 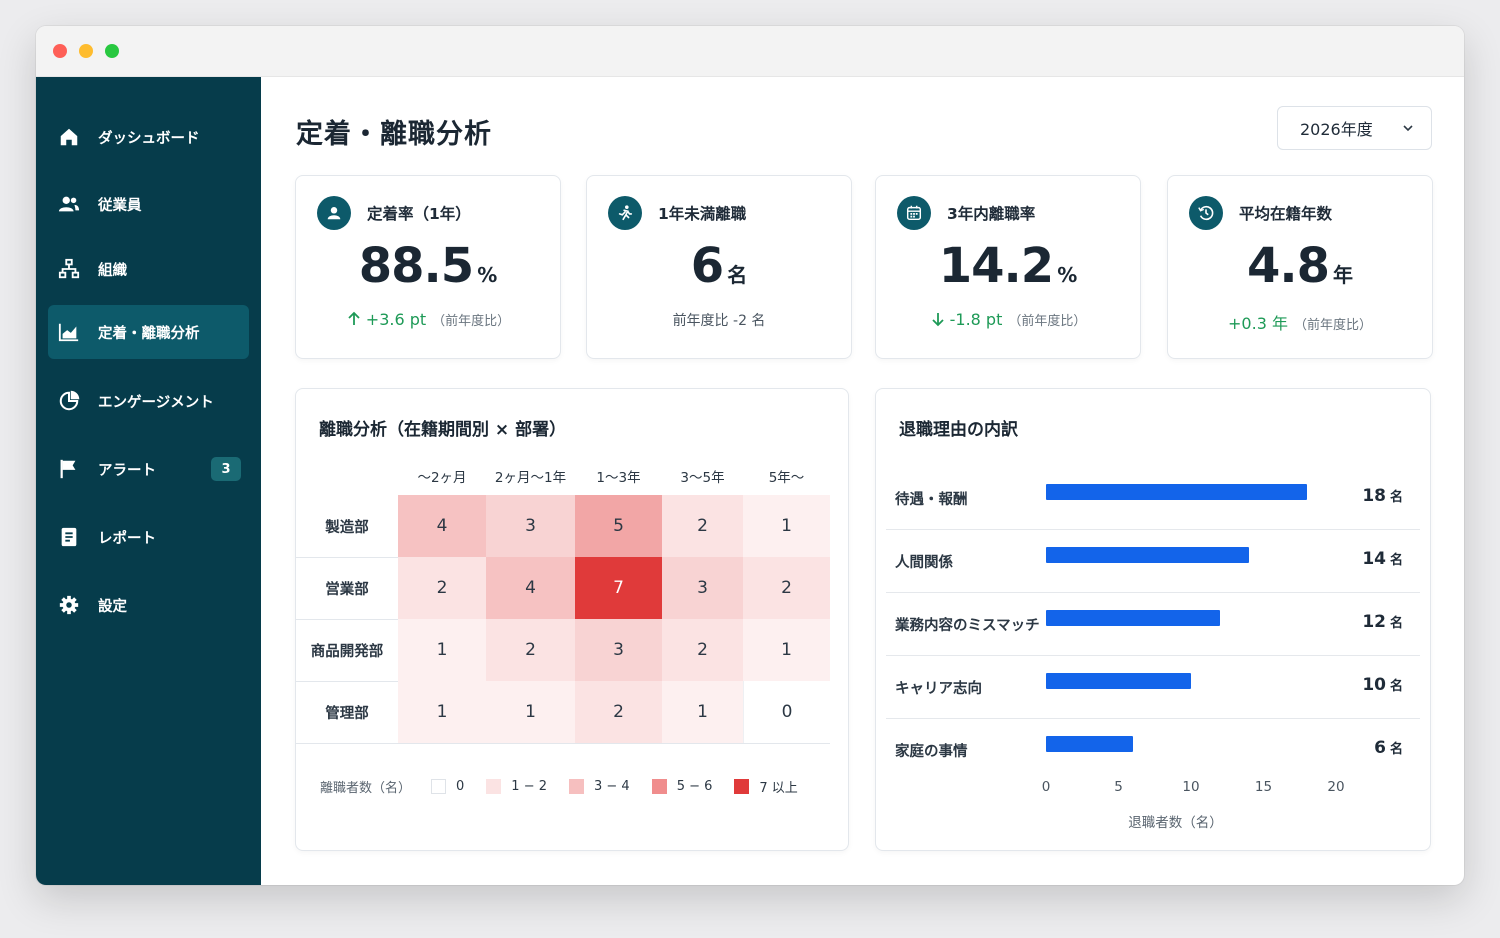 I want to click on bar-value-label: 14 名, so click(x=1382, y=559).